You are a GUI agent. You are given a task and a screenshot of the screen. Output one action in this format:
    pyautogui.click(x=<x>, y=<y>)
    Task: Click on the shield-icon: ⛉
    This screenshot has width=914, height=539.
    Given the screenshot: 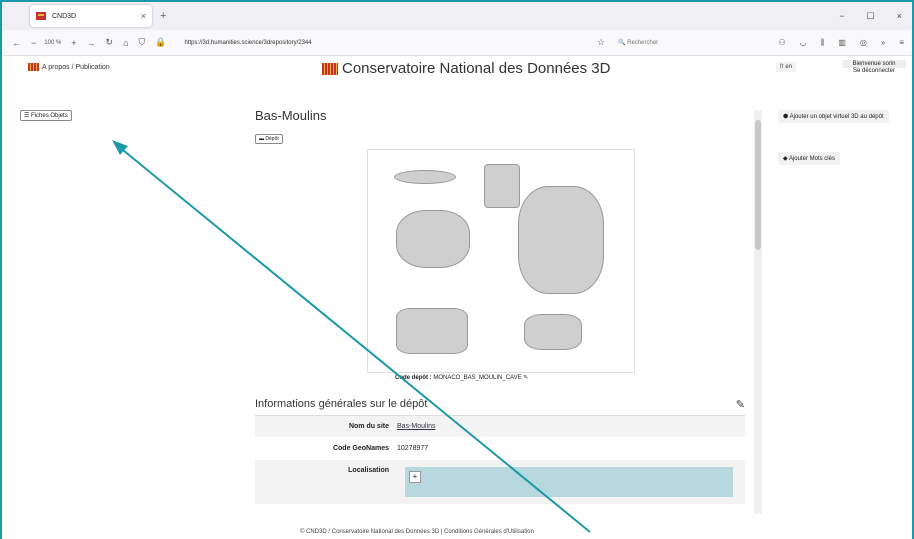 What is the action you would take?
    pyautogui.click(x=142, y=42)
    